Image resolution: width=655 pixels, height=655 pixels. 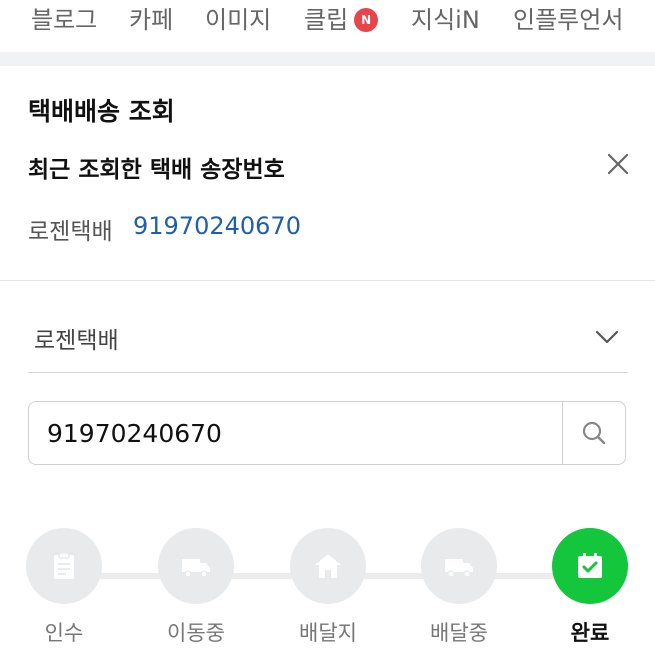 I want to click on close-icon, so click(x=618, y=164).